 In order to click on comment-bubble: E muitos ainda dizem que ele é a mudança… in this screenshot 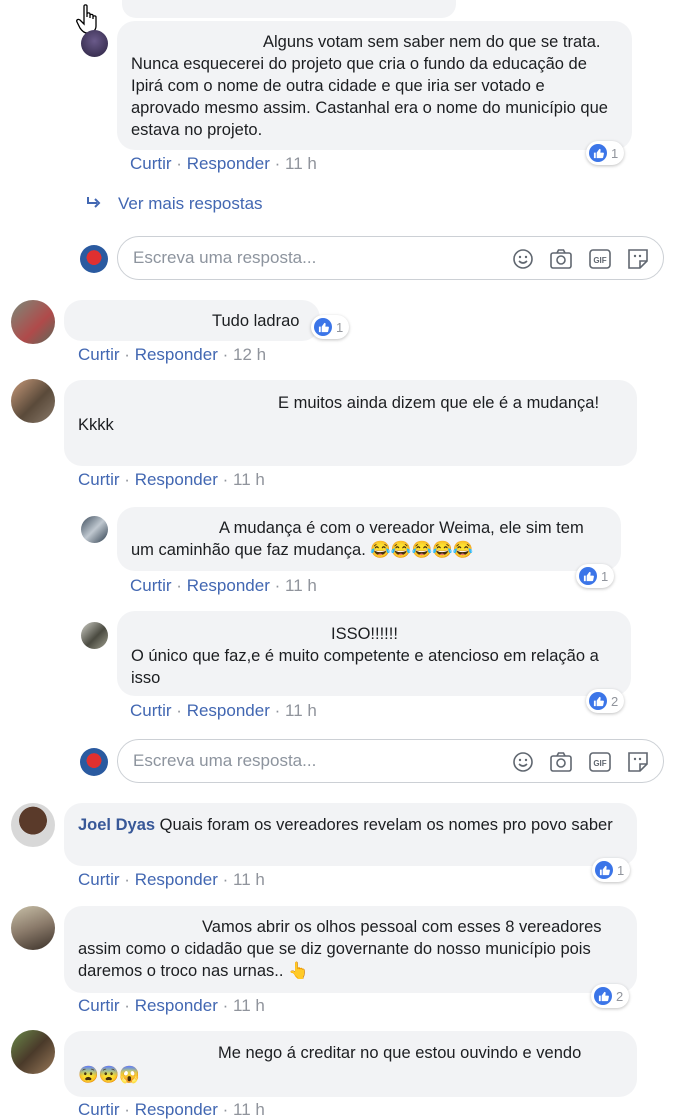, I will do `click(350, 423)`.